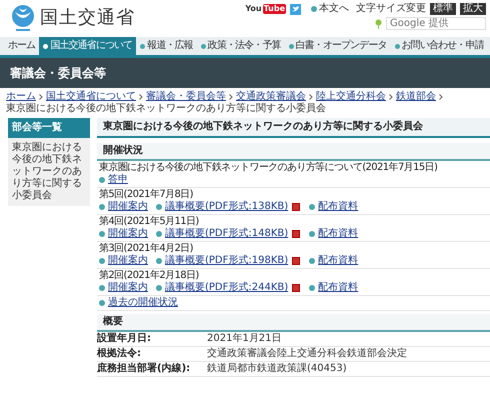 The image size is (490, 407). What do you see at coordinates (473, 9) in the screenshot?
I see `font-size-button: 拡大` at bounding box center [473, 9].